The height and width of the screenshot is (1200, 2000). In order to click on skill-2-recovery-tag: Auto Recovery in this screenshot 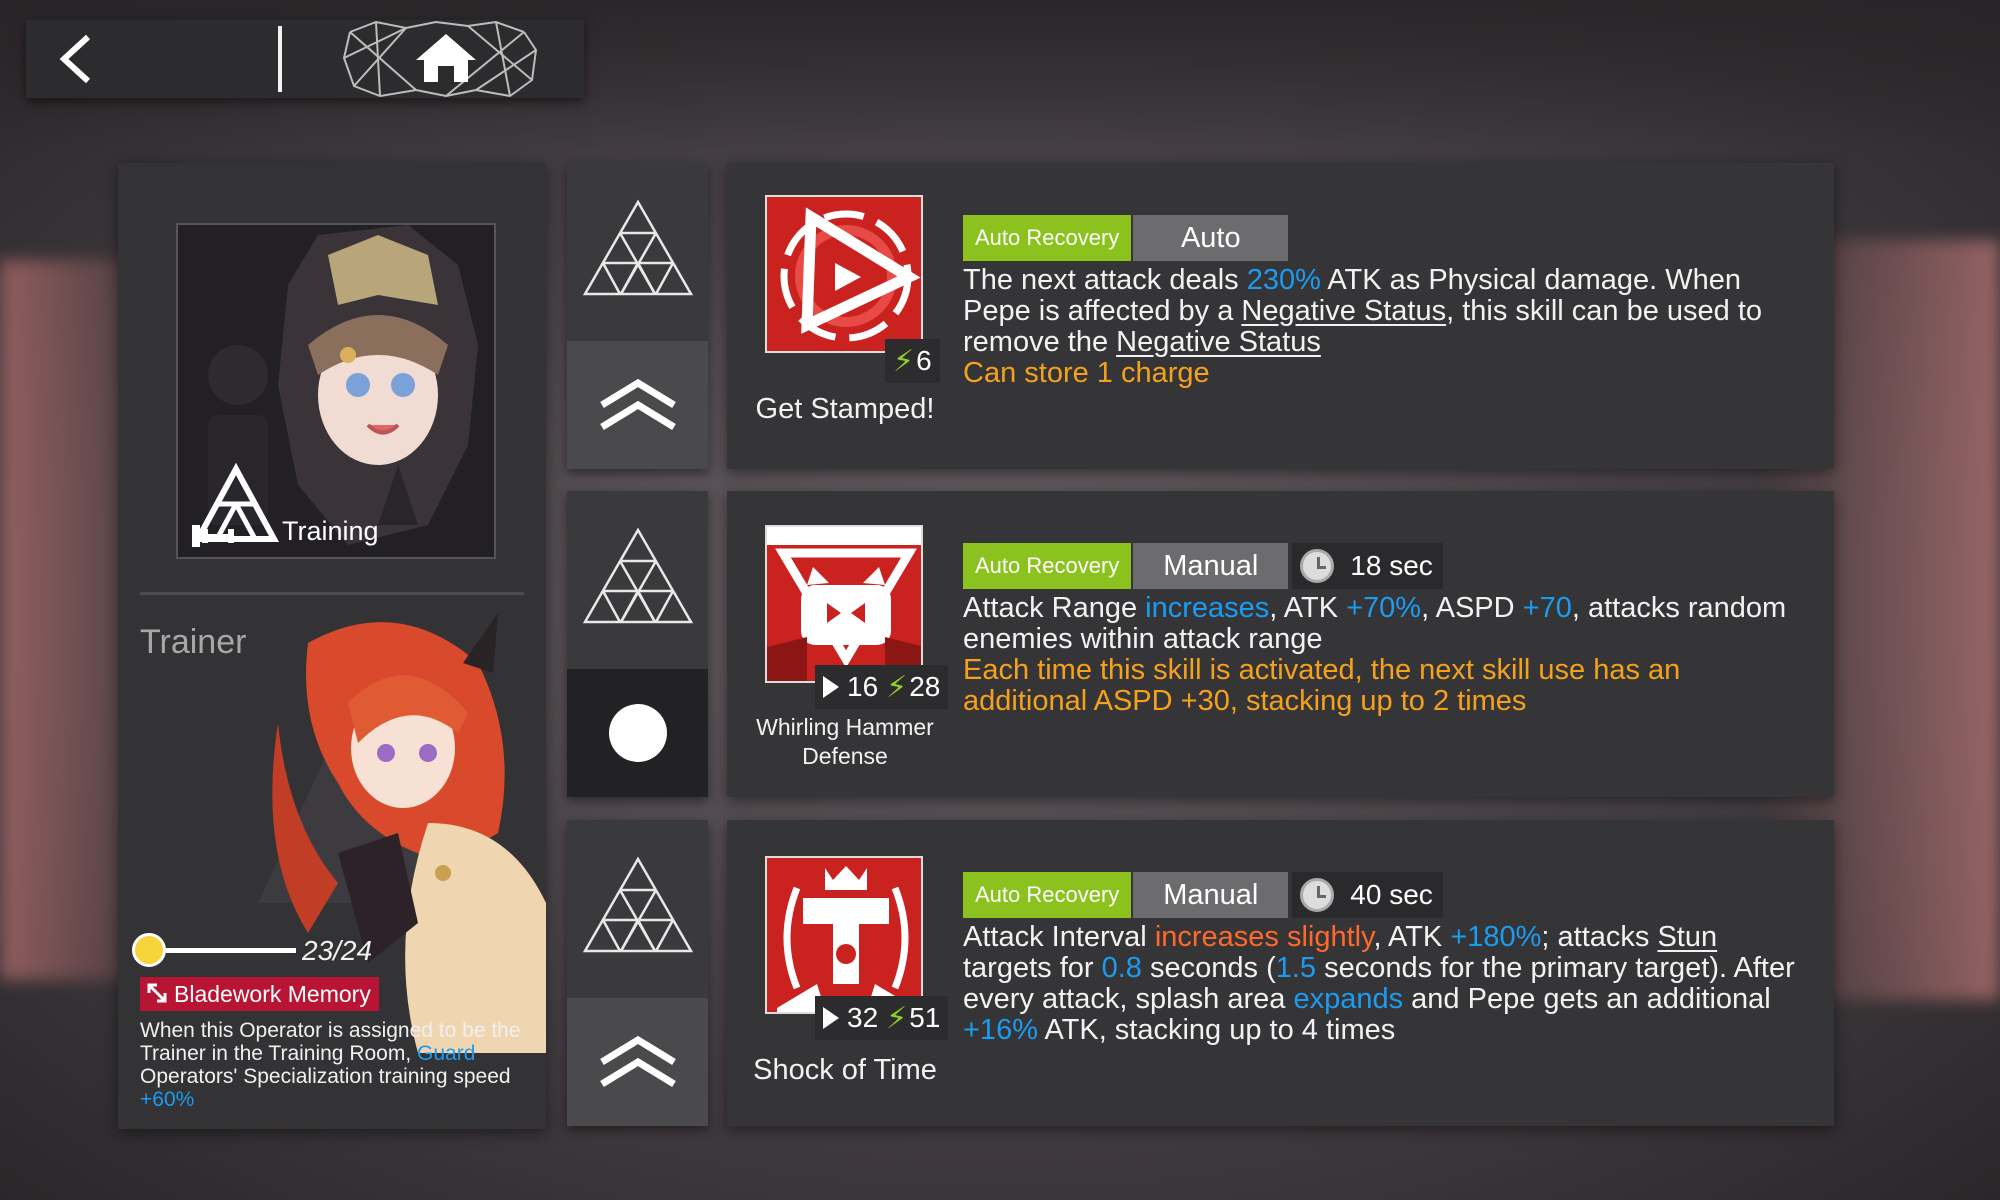, I will do `click(1047, 566)`.